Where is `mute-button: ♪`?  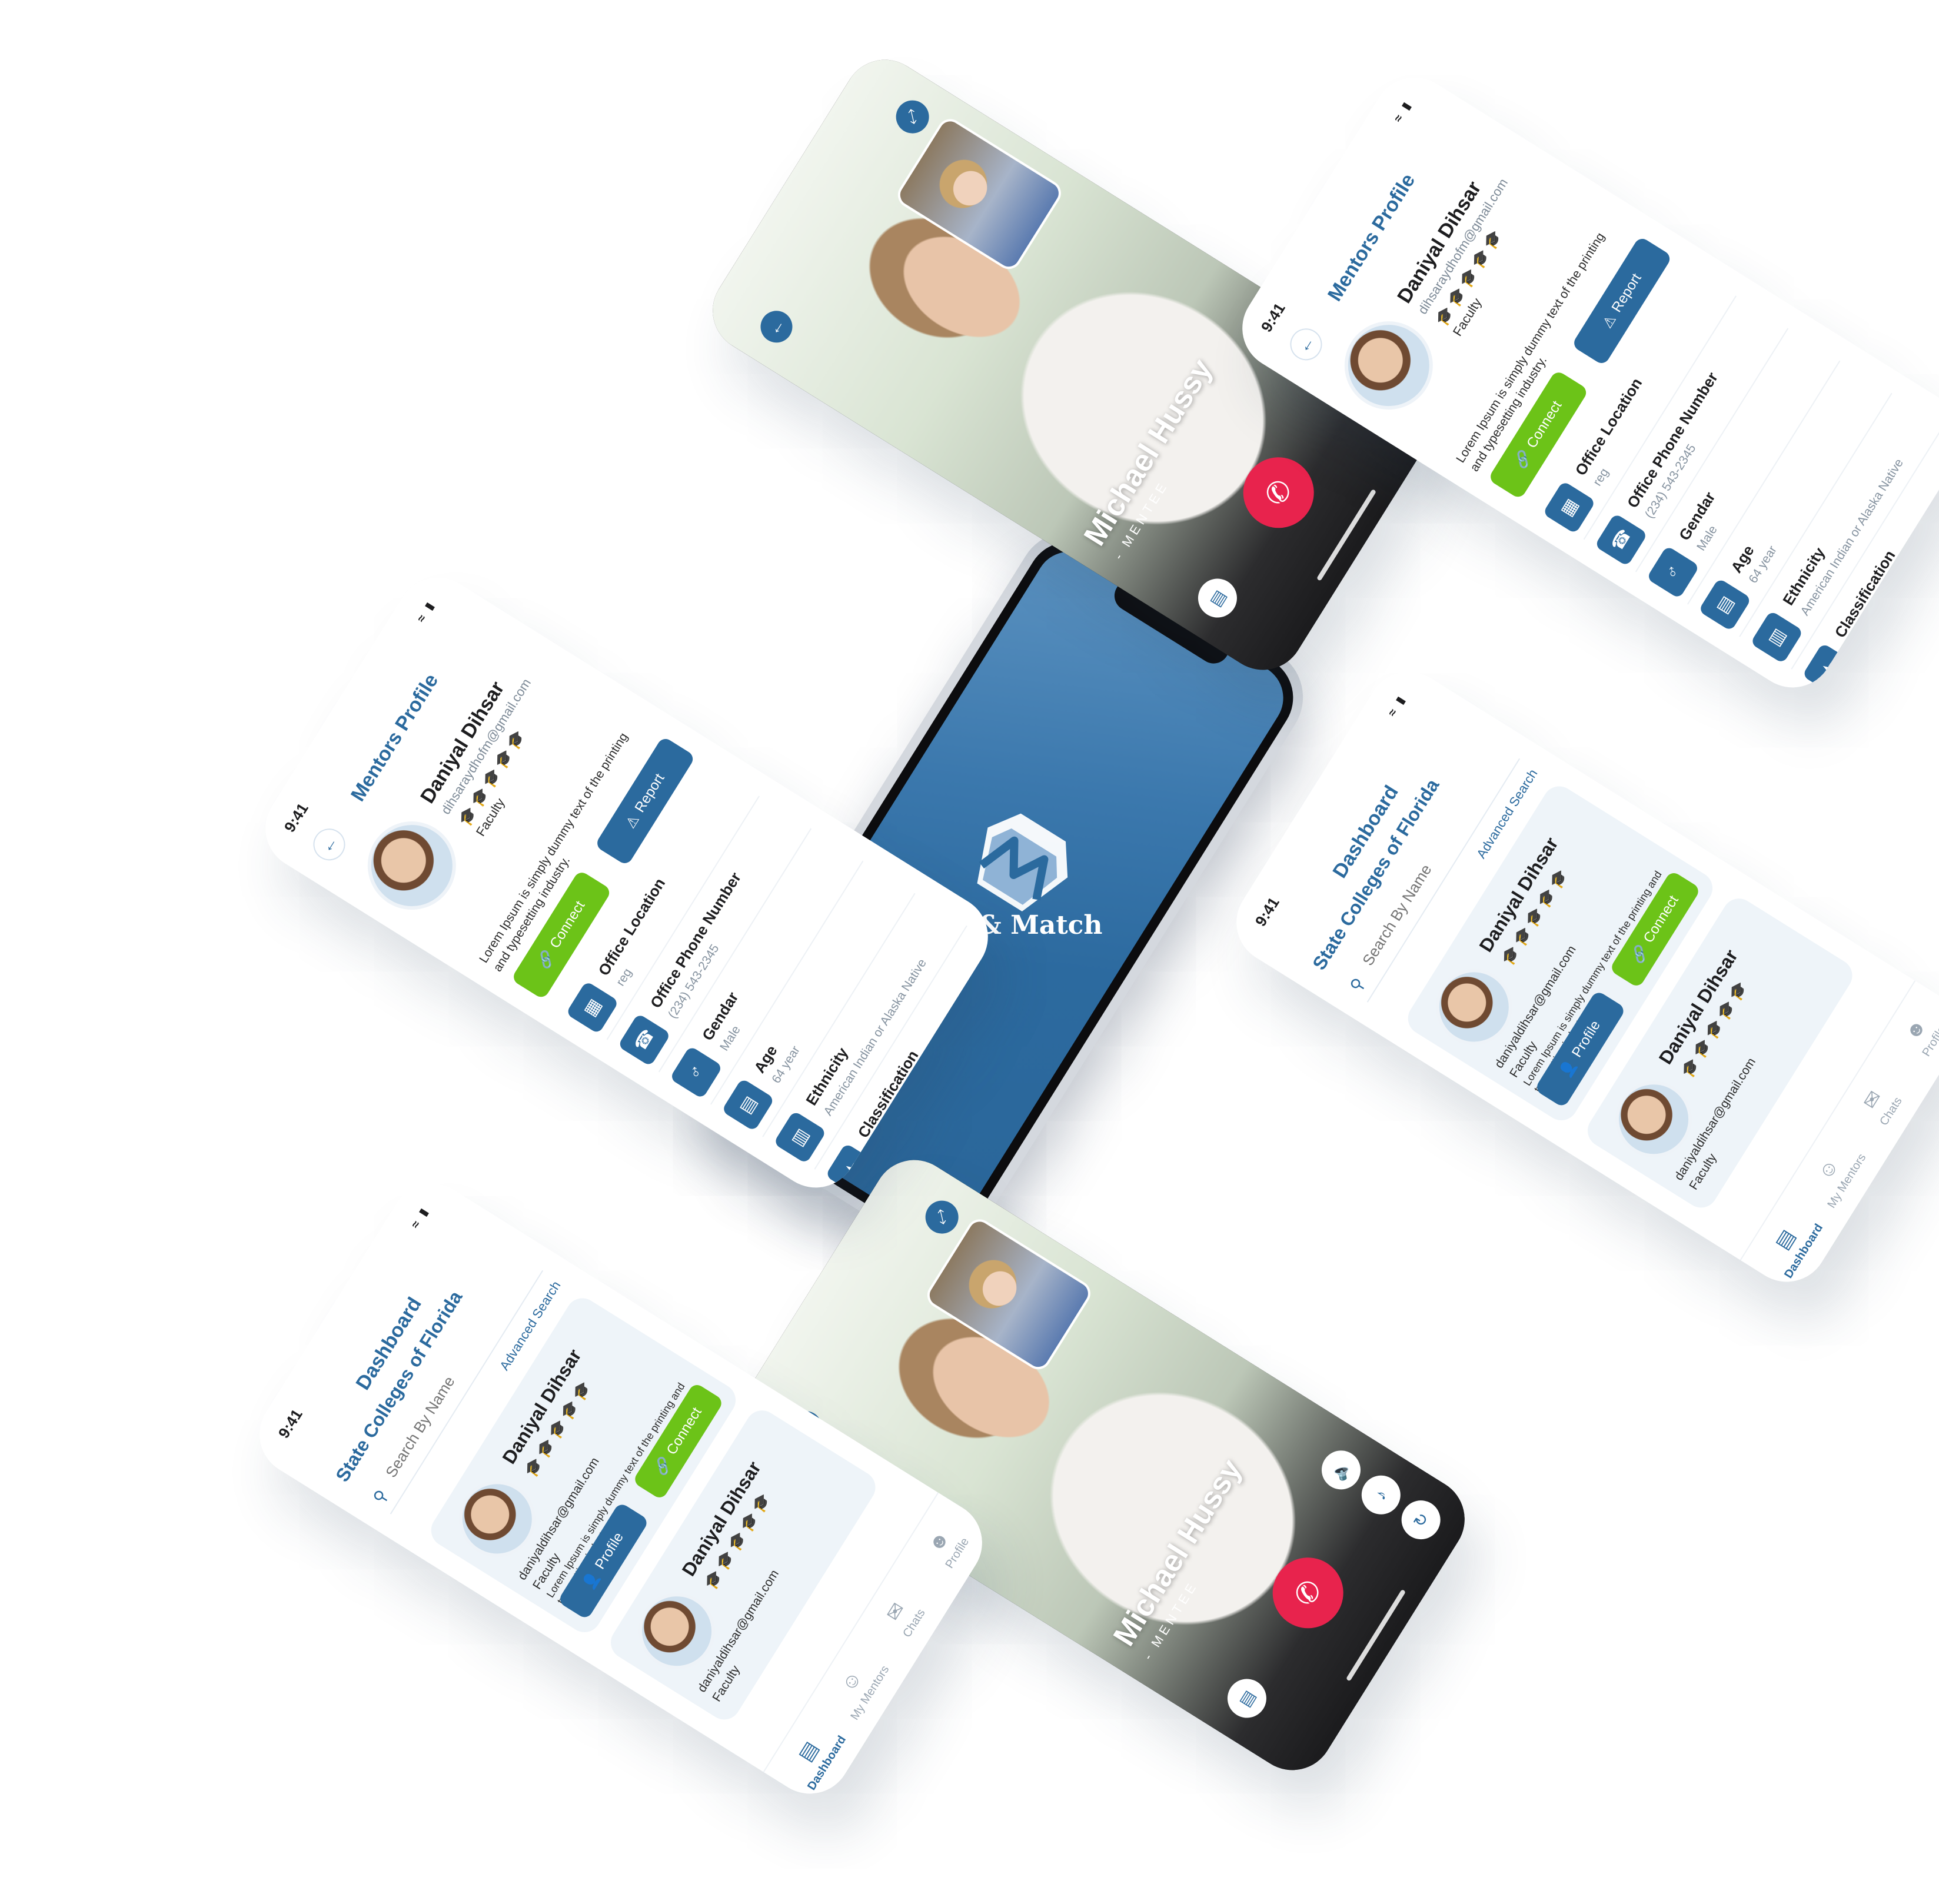 mute-button: ♪ is located at coordinates (1381, 1495).